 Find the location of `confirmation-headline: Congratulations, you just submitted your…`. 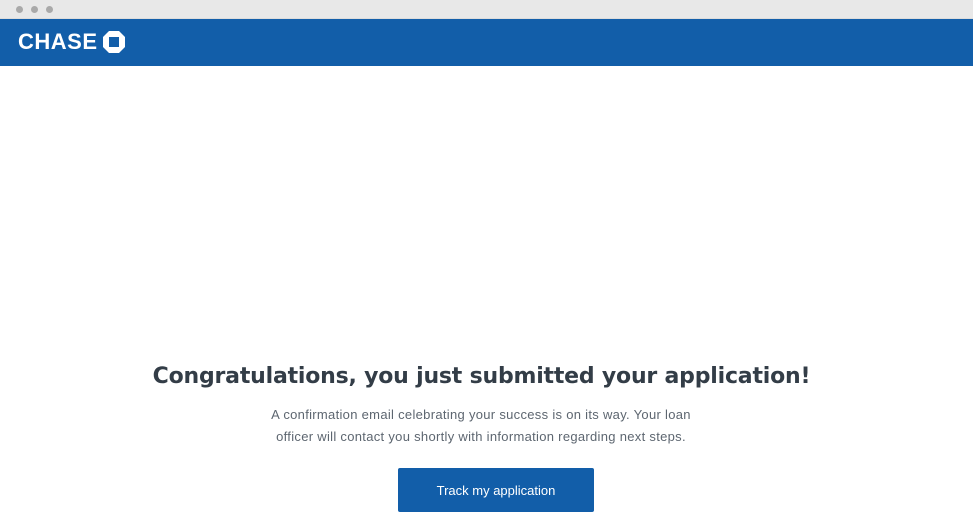

confirmation-headline: Congratulations, you just submitted your… is located at coordinates (481, 376).